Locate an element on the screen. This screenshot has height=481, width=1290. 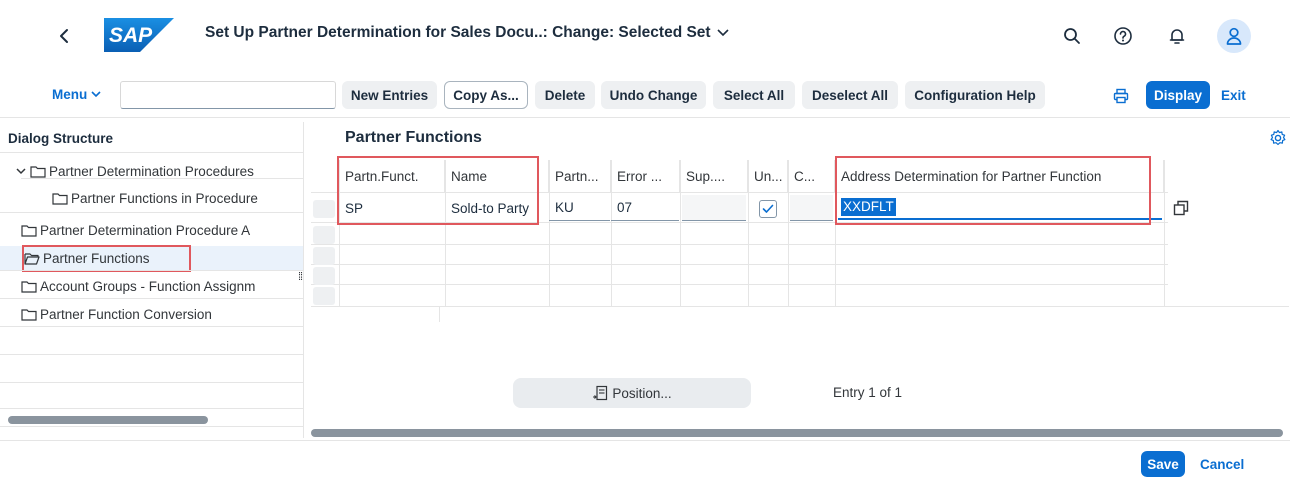
sap-logo: SAP is located at coordinates (139, 35).